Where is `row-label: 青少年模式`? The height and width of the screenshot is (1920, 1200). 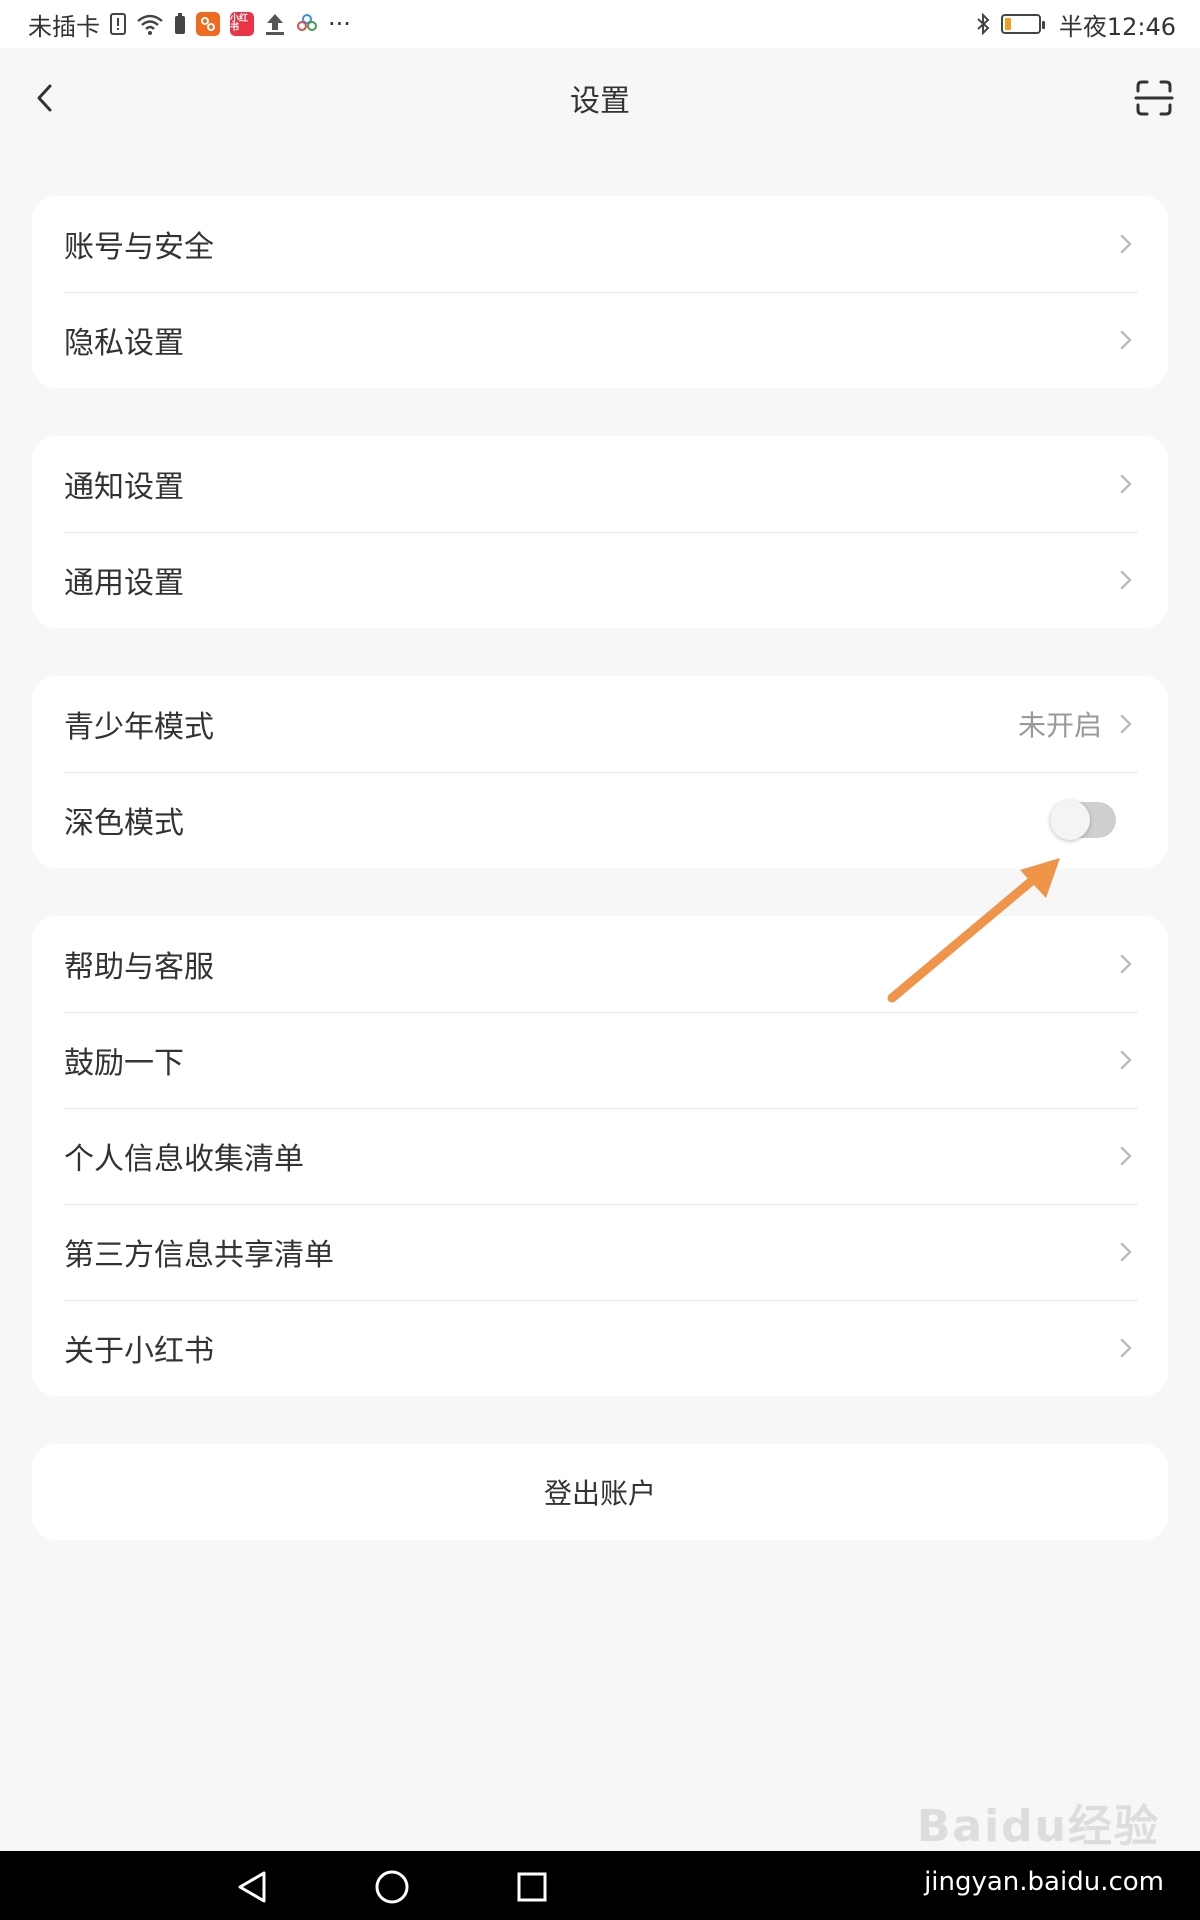 row-label: 青少年模式 is located at coordinates (139, 727).